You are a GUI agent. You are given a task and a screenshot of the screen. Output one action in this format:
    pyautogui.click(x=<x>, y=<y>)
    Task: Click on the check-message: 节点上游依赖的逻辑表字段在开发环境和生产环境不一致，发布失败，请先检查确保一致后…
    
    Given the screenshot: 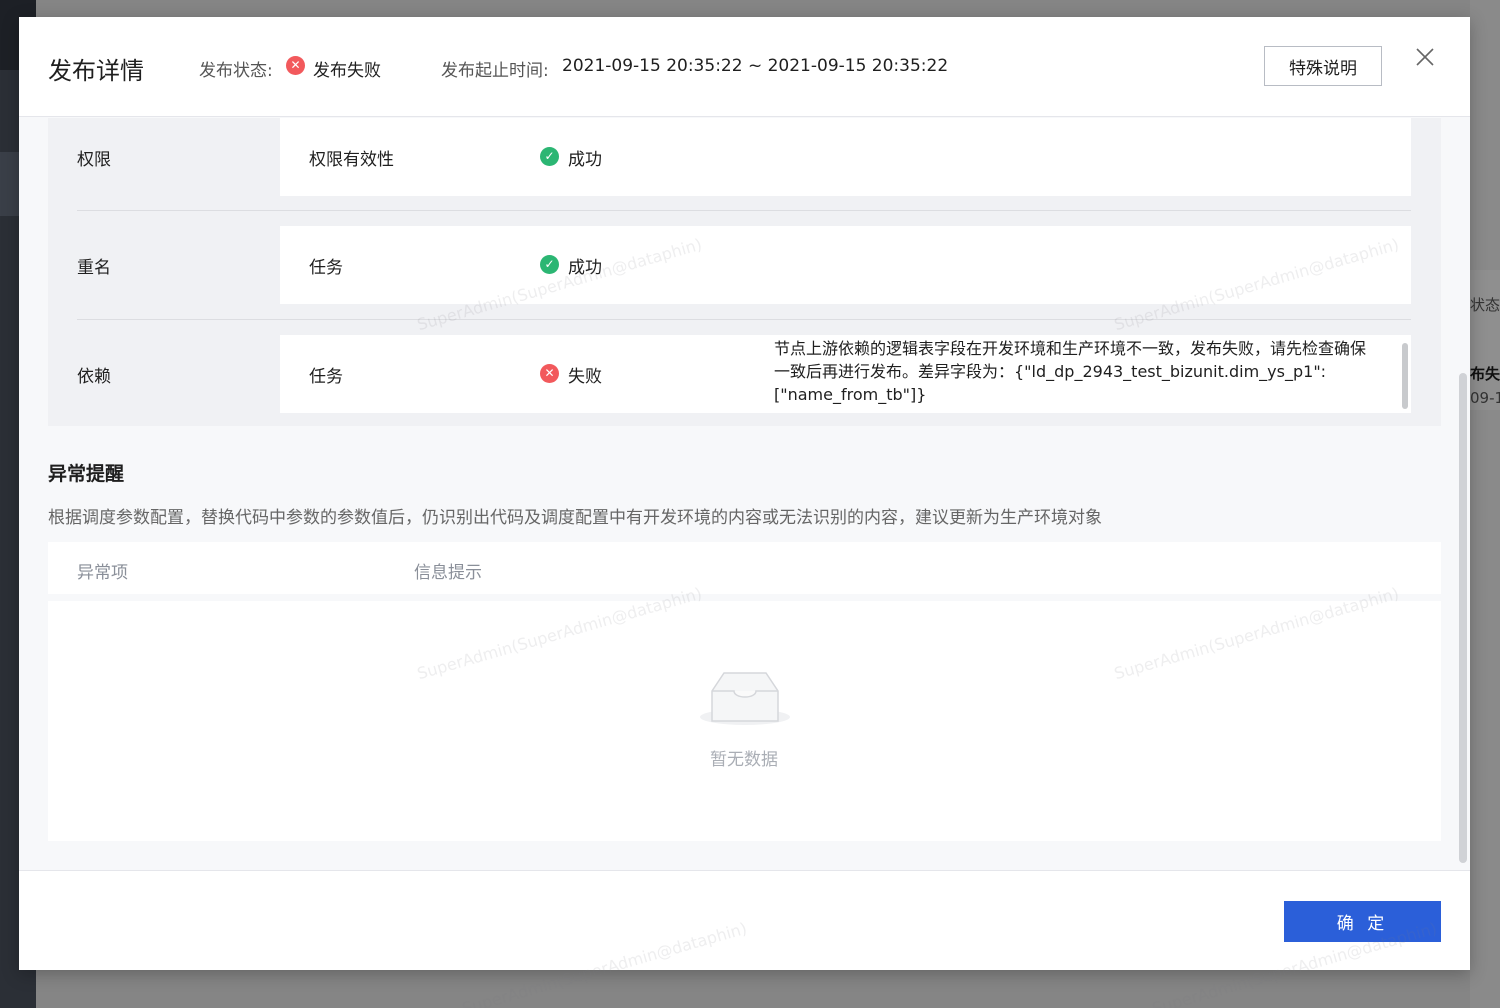 What is the action you would take?
    pyautogui.click(x=1070, y=371)
    